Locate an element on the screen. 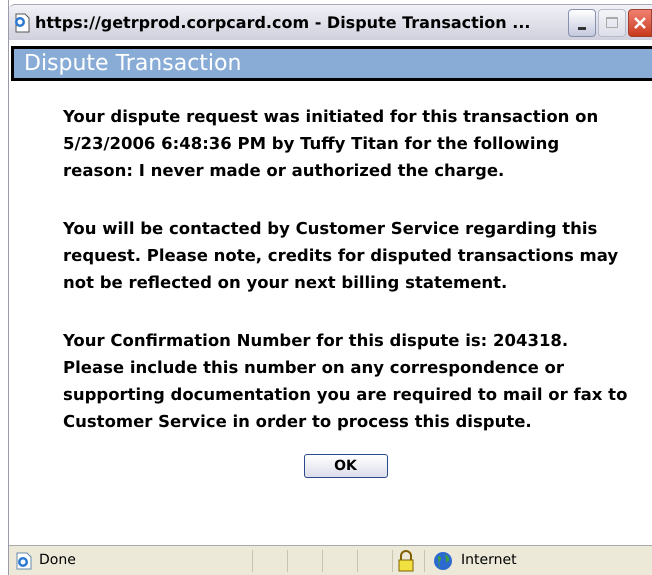 This screenshot has height=575, width=652. close-button is located at coordinates (640, 22).